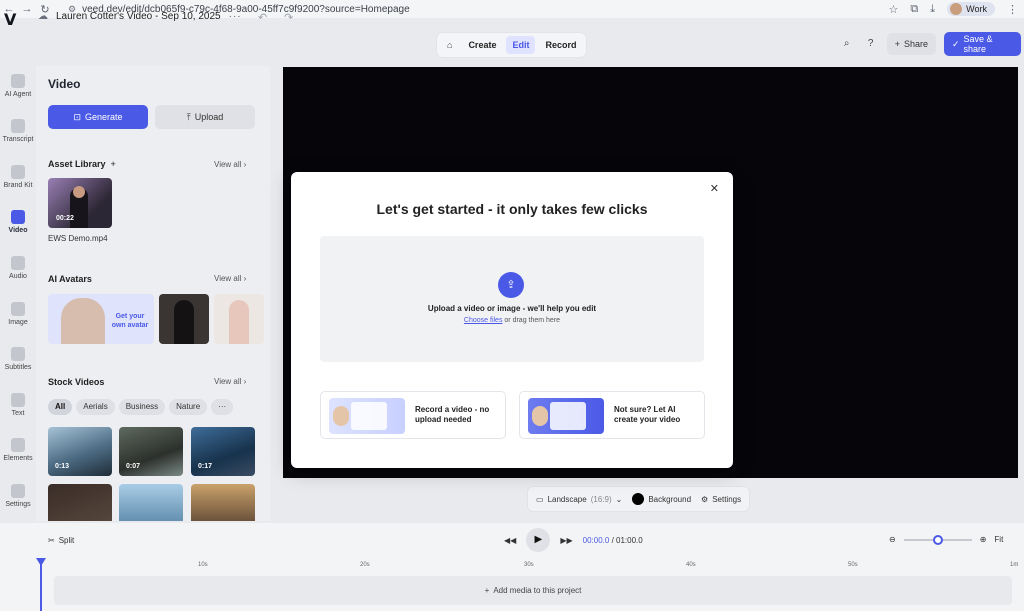 This screenshot has height=611, width=1024. I want to click on rail-item-elements: Elements, so click(18, 450).